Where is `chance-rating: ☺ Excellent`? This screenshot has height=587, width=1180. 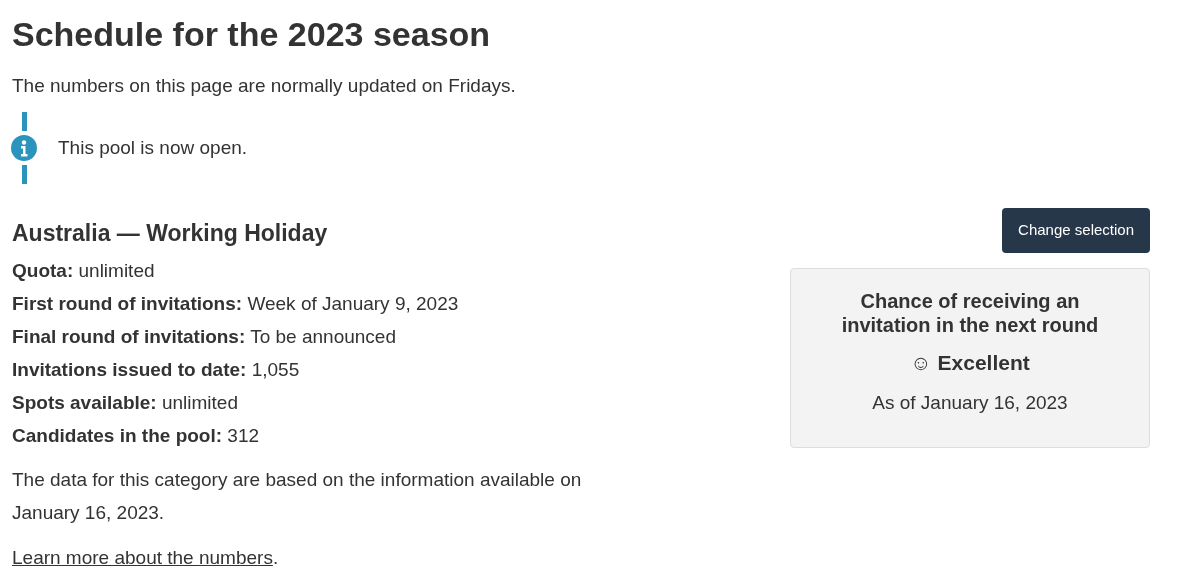
chance-rating: ☺ Excellent is located at coordinates (970, 363).